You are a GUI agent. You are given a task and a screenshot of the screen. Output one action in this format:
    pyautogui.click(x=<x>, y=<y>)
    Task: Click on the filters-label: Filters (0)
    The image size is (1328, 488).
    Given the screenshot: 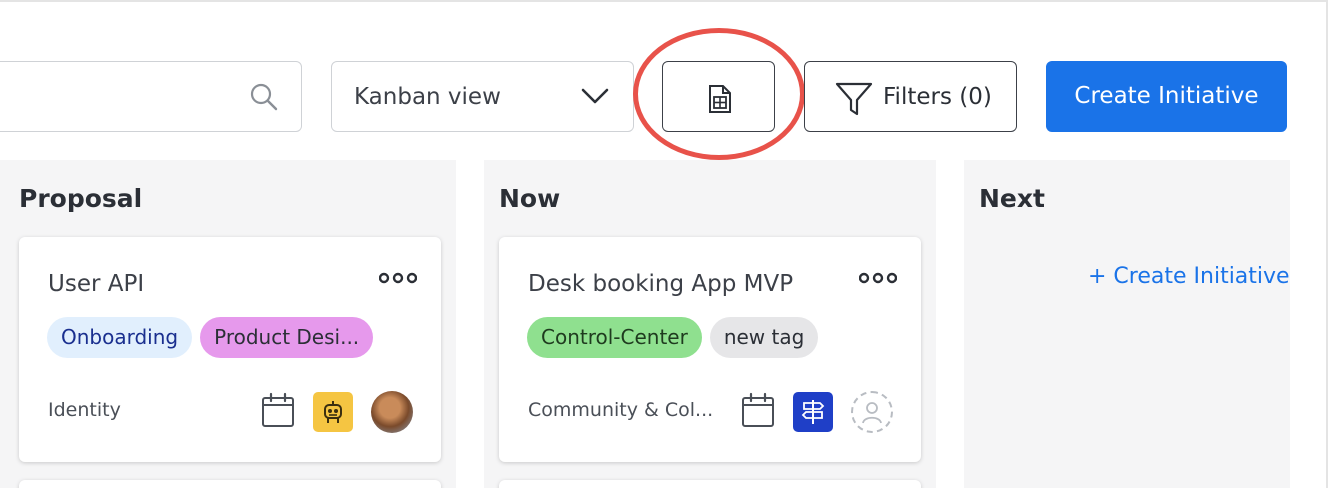 What is the action you would take?
    pyautogui.click(x=937, y=97)
    